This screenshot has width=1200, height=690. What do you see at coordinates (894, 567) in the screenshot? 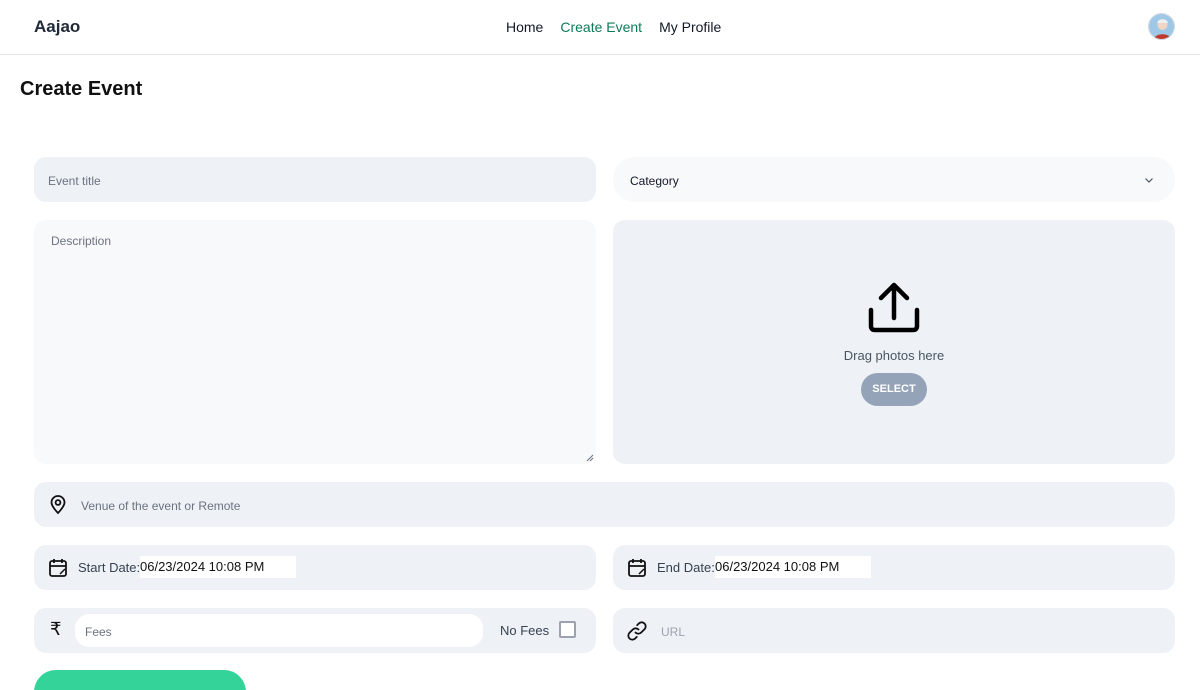
I see `end-date-field: End Date: 06/23/2024 10:08 PM` at bounding box center [894, 567].